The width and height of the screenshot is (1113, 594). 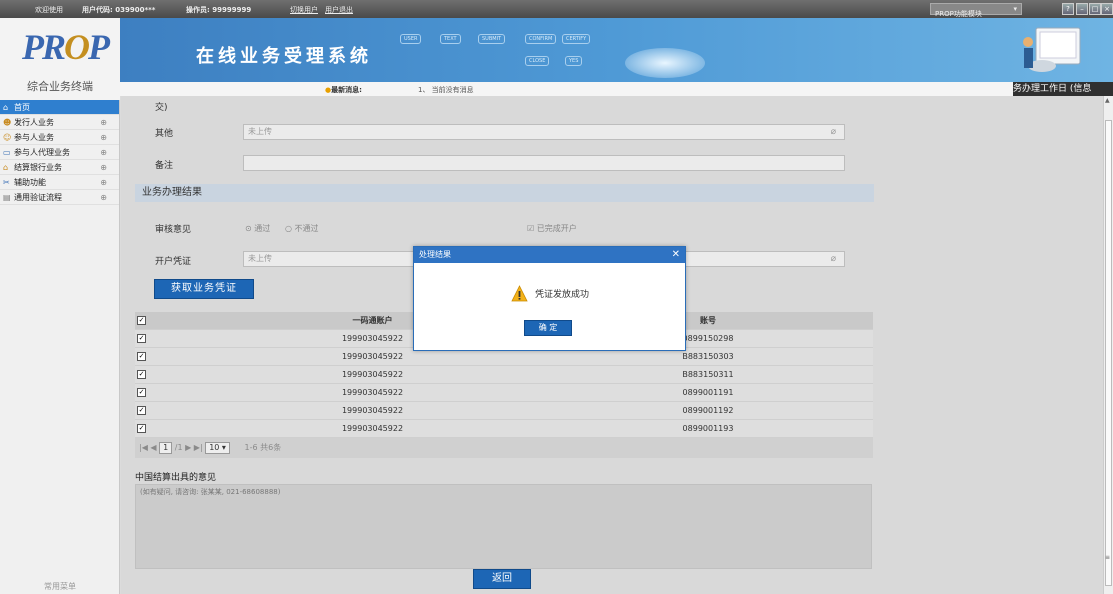 What do you see at coordinates (676, 255) in the screenshot?
I see `close-icon: ✕` at bounding box center [676, 255].